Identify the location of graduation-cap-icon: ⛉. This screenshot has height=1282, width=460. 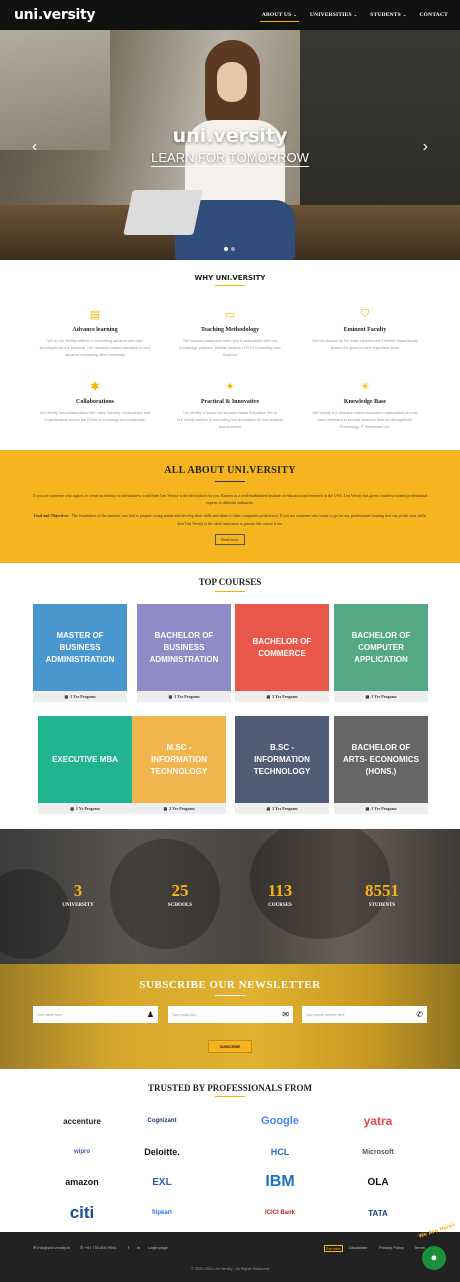
(365, 314).